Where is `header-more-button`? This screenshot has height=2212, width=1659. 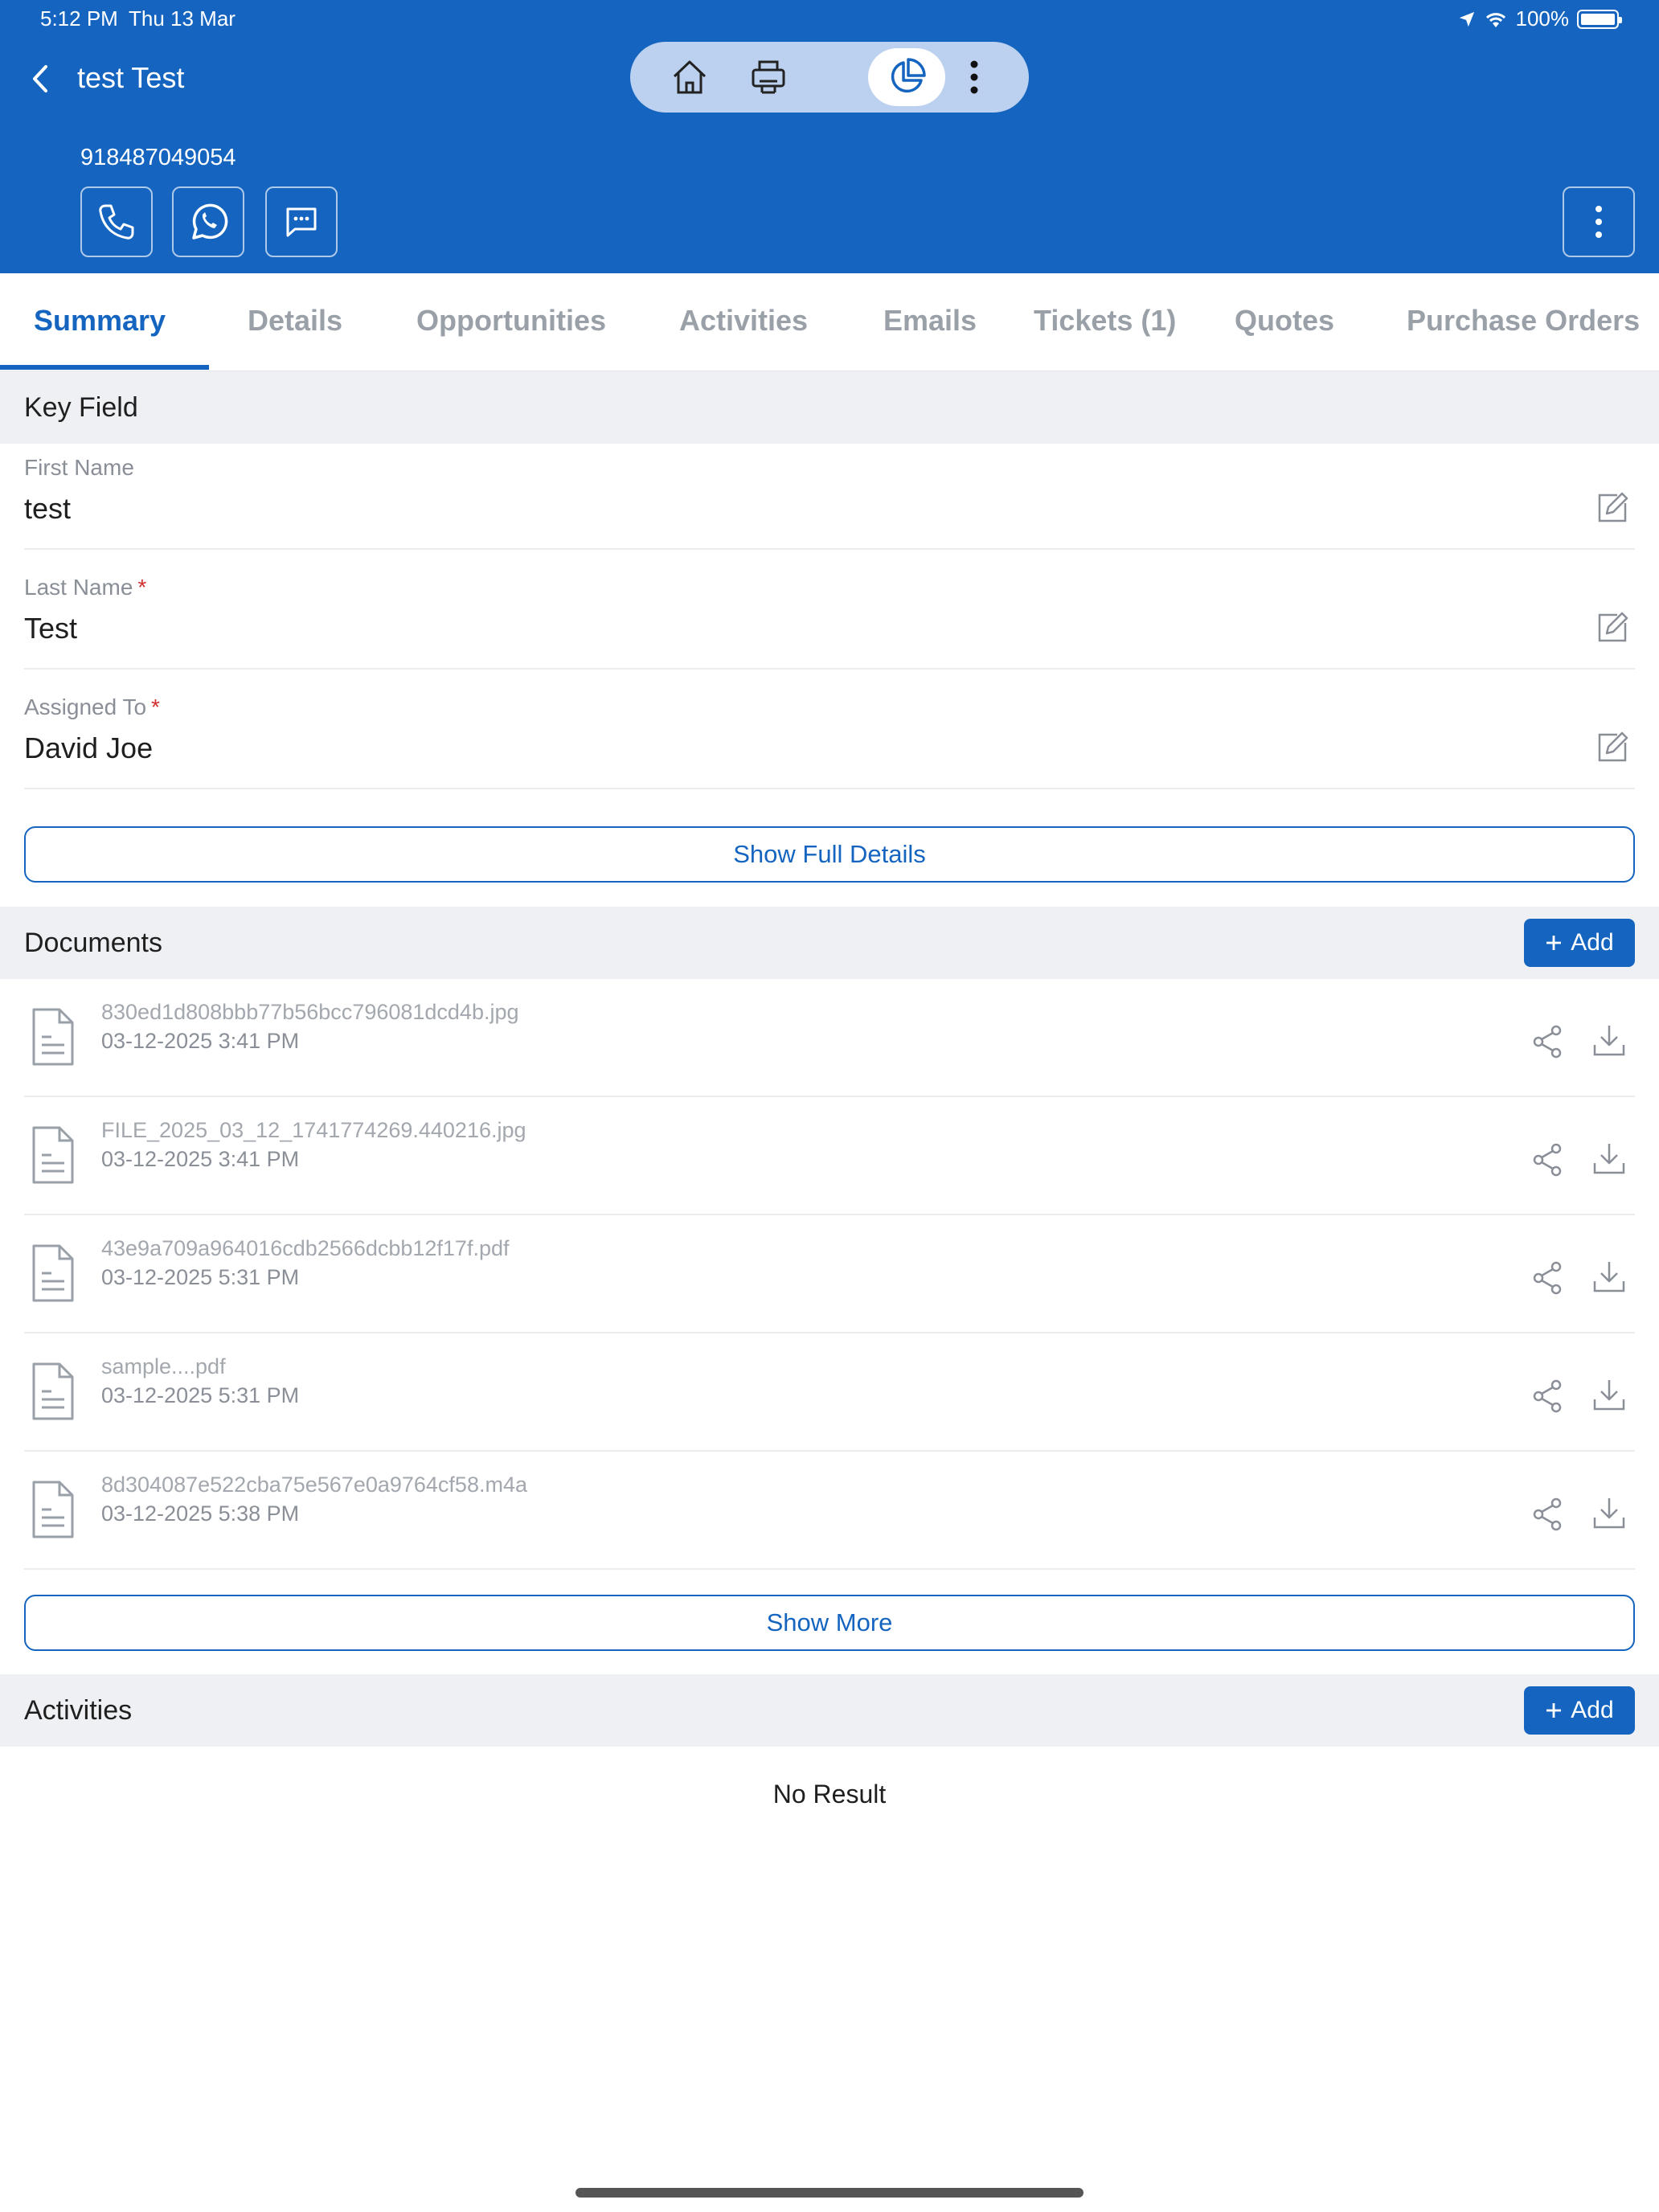
header-more-button is located at coordinates (1599, 221).